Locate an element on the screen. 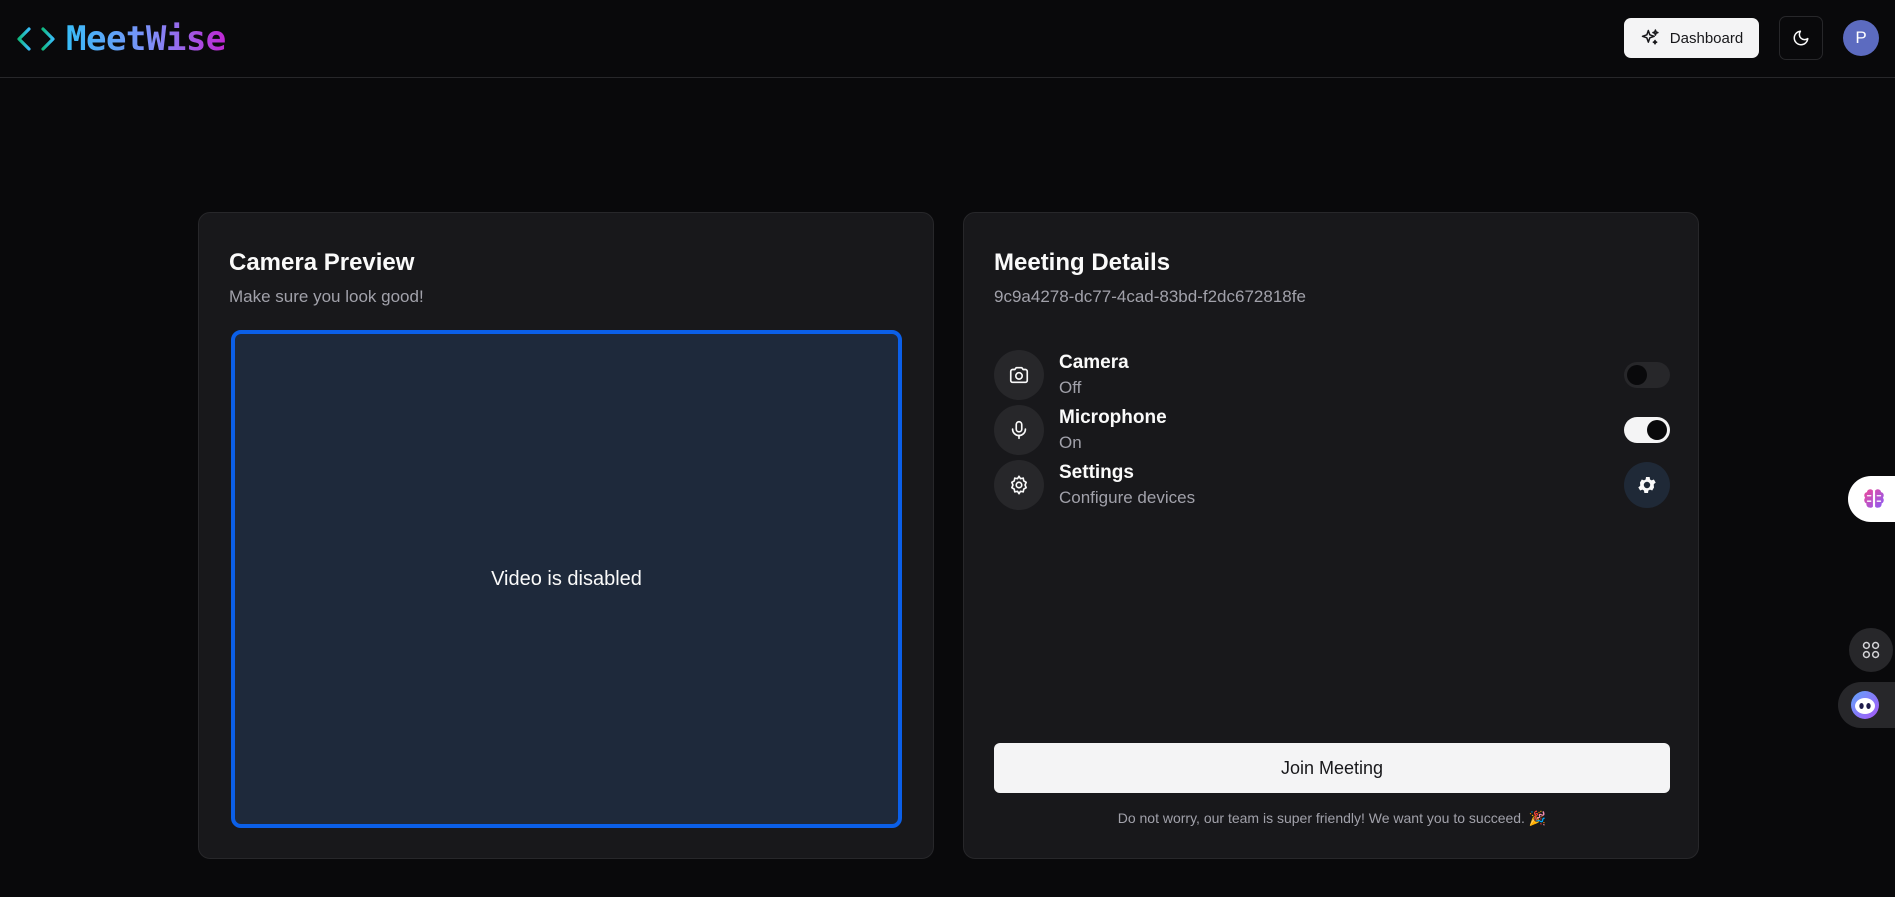 The height and width of the screenshot is (897, 1895). microphone-row: Microphone On is located at coordinates (1332, 431).